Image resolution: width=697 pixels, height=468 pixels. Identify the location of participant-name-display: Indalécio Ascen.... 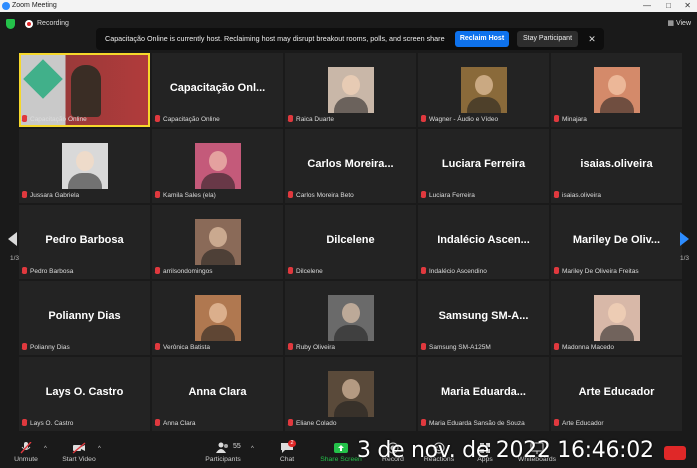
(483, 240).